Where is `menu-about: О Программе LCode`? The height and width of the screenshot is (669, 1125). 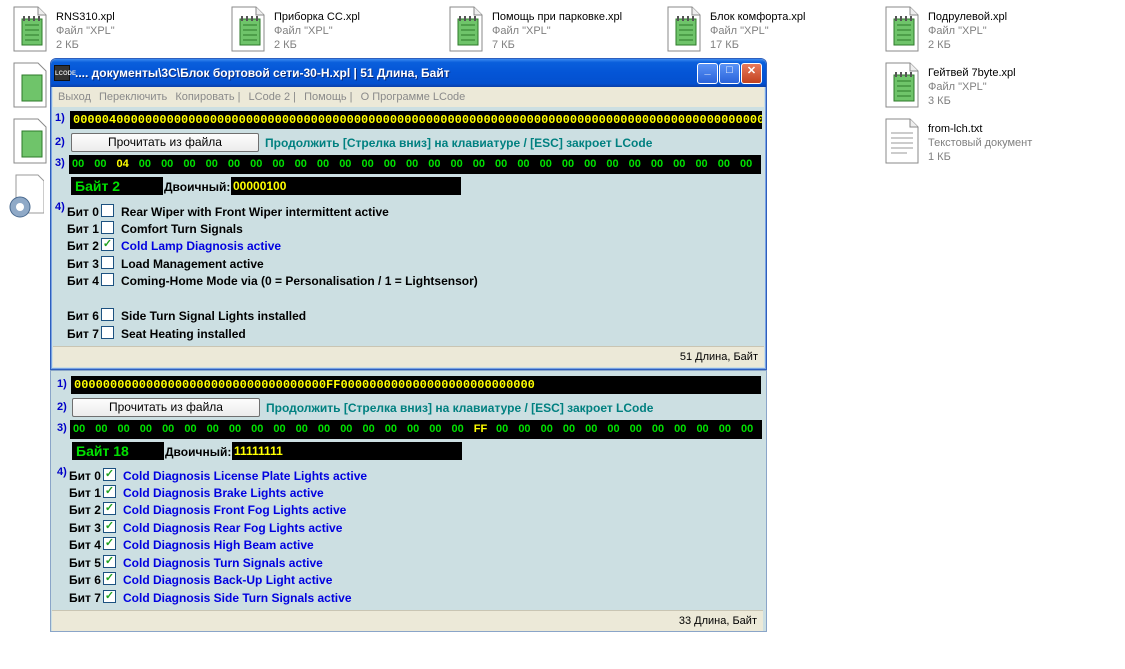 menu-about: О Программе LCode is located at coordinates (413, 97).